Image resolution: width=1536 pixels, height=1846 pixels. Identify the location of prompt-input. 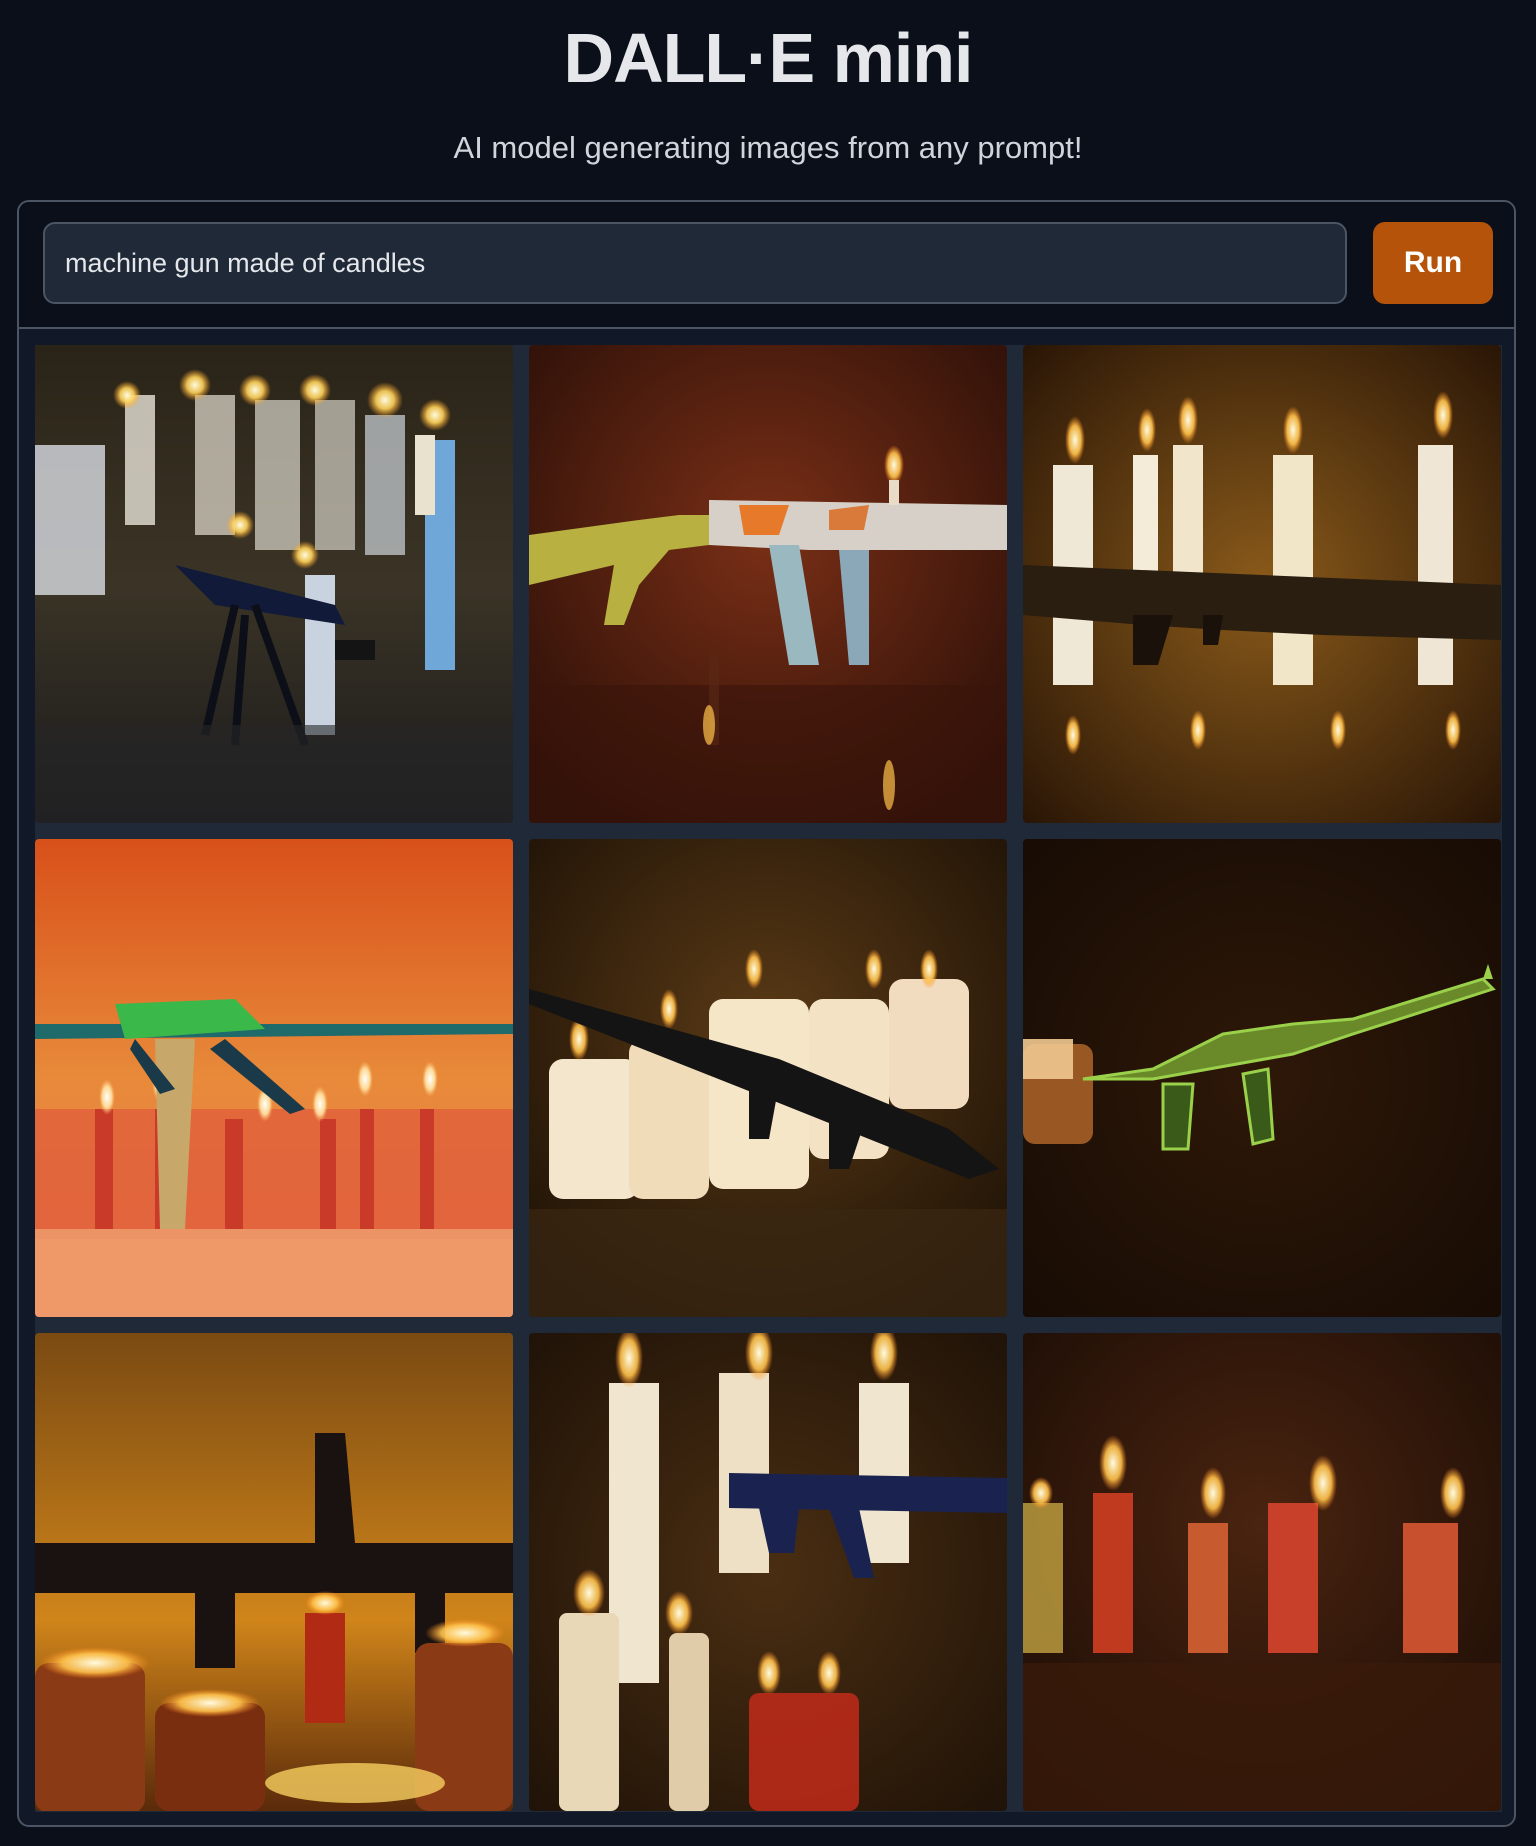
(695, 263).